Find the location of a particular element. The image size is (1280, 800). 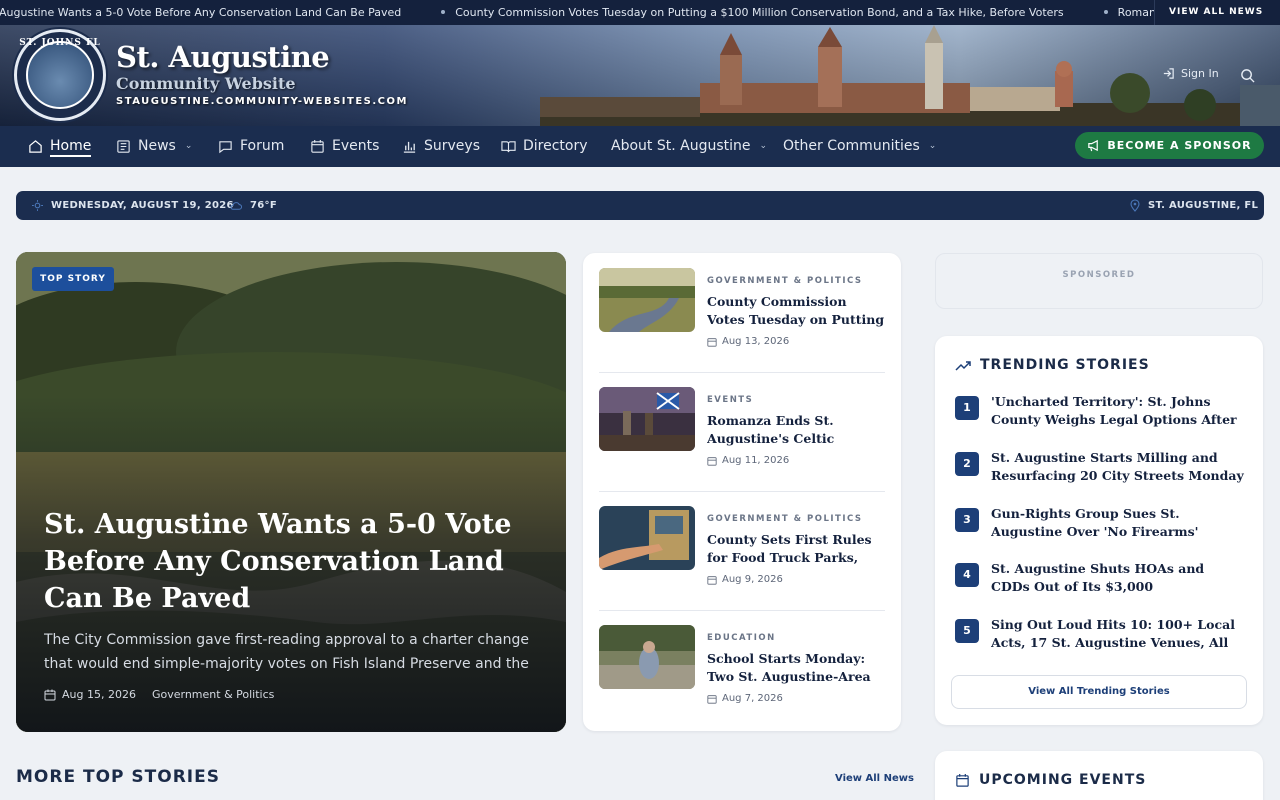

news-category: EDUCATION is located at coordinates (741, 638).